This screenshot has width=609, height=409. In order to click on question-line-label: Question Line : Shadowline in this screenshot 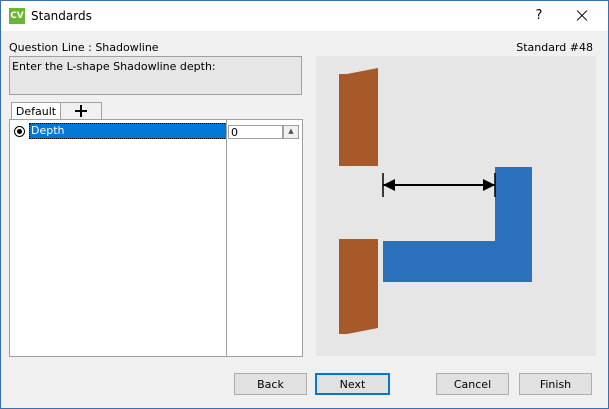, I will do `click(84, 47)`.